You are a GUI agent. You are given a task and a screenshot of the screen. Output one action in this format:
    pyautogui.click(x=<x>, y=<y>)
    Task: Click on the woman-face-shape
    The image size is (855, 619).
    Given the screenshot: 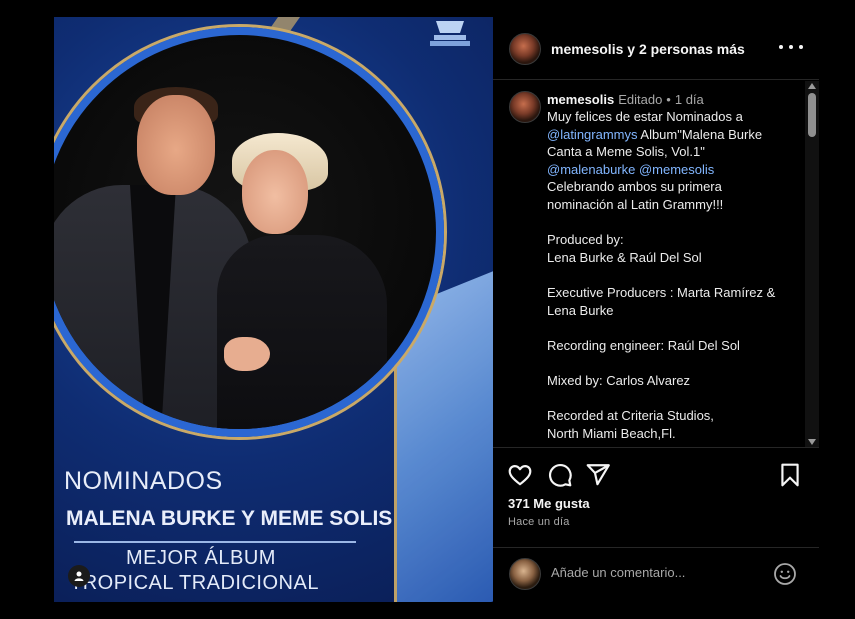 What is the action you would take?
    pyautogui.click(x=275, y=192)
    